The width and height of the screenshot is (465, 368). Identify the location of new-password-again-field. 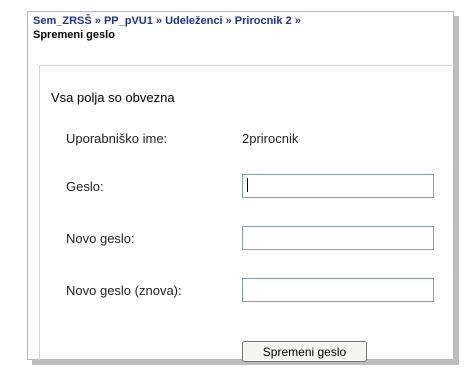
(338, 290).